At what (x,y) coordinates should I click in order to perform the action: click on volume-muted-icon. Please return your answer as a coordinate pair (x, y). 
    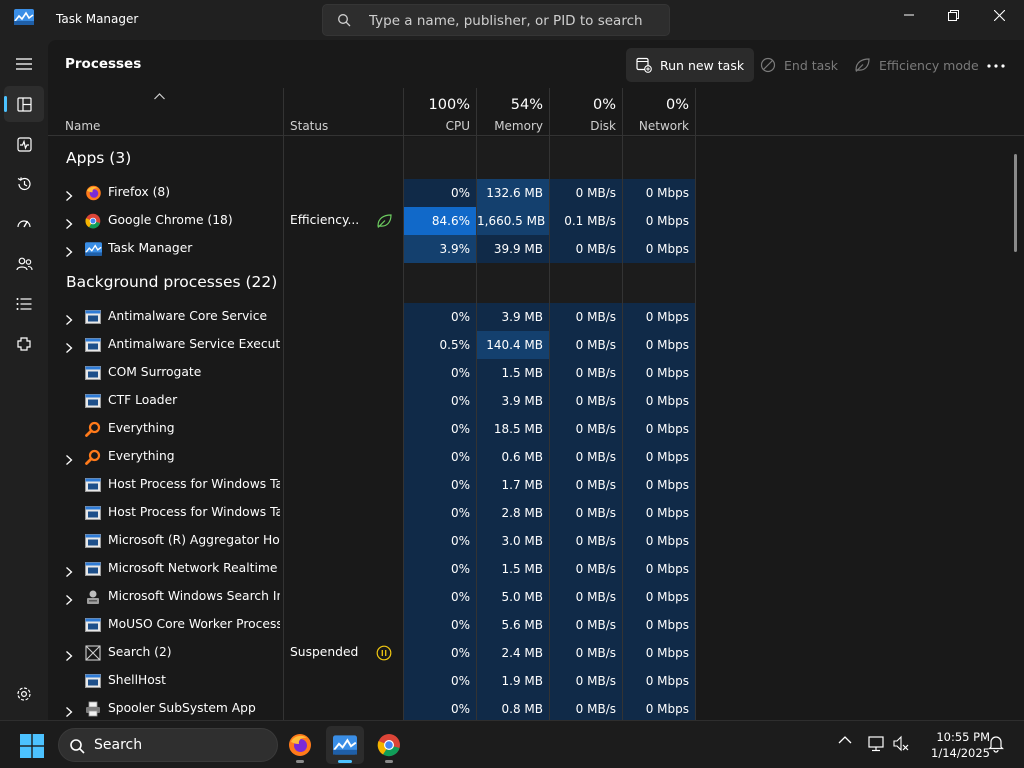
    Looking at the image, I should click on (901, 744).